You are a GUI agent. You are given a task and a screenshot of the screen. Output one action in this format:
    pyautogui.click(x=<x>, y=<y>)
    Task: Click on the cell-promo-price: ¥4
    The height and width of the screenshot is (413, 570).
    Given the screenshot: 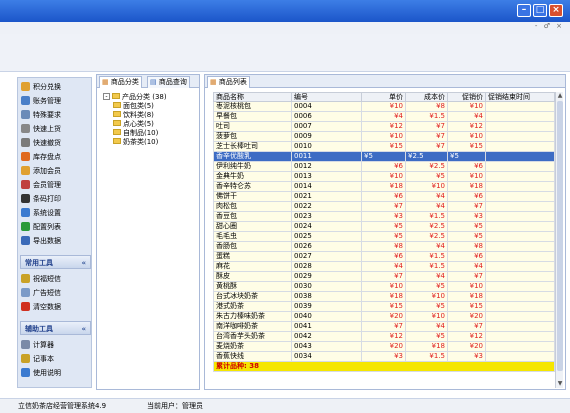 What is the action you would take?
    pyautogui.click(x=466, y=266)
    